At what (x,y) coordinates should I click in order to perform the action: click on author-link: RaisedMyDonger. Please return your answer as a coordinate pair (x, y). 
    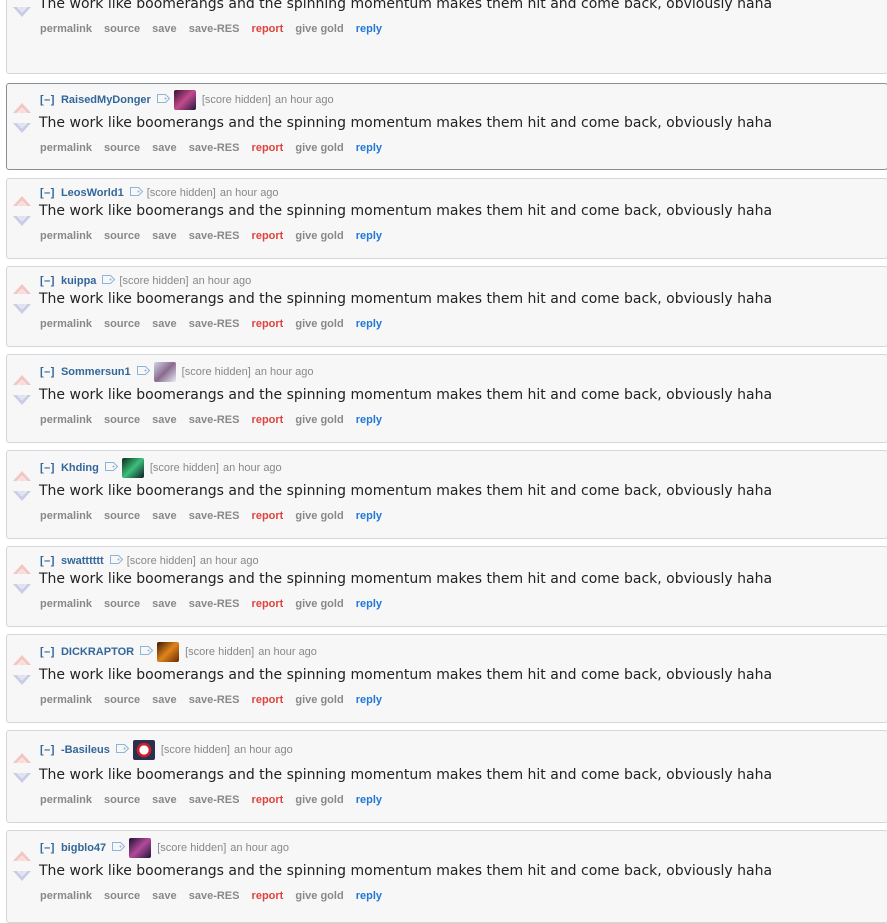
    Looking at the image, I should click on (106, 100).